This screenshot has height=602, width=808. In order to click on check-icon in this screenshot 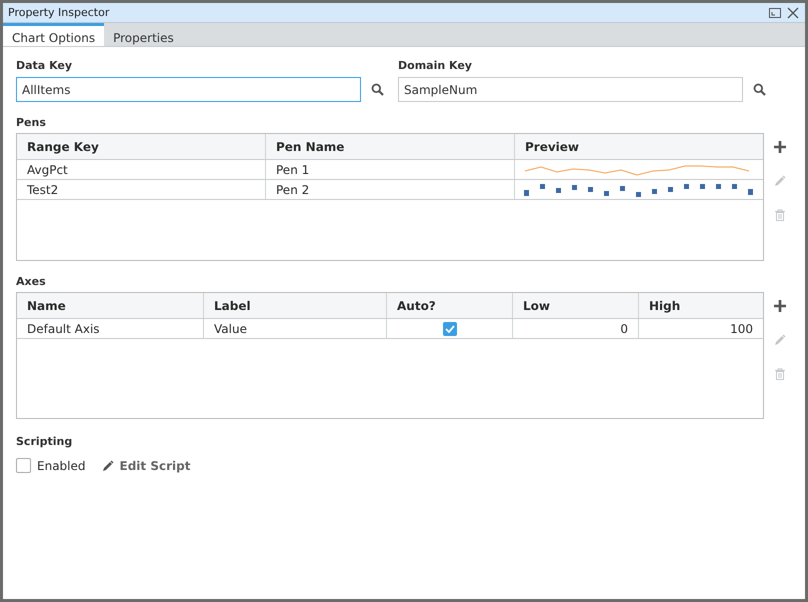, I will do `click(449, 328)`.